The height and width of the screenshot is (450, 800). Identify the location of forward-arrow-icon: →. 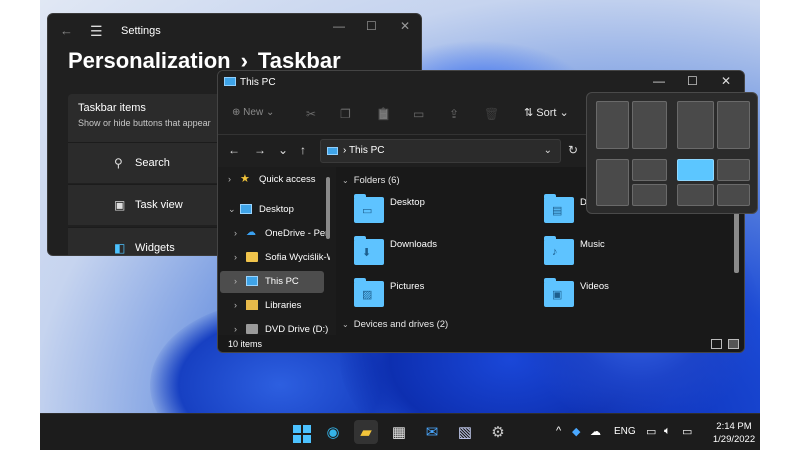
(260, 150).